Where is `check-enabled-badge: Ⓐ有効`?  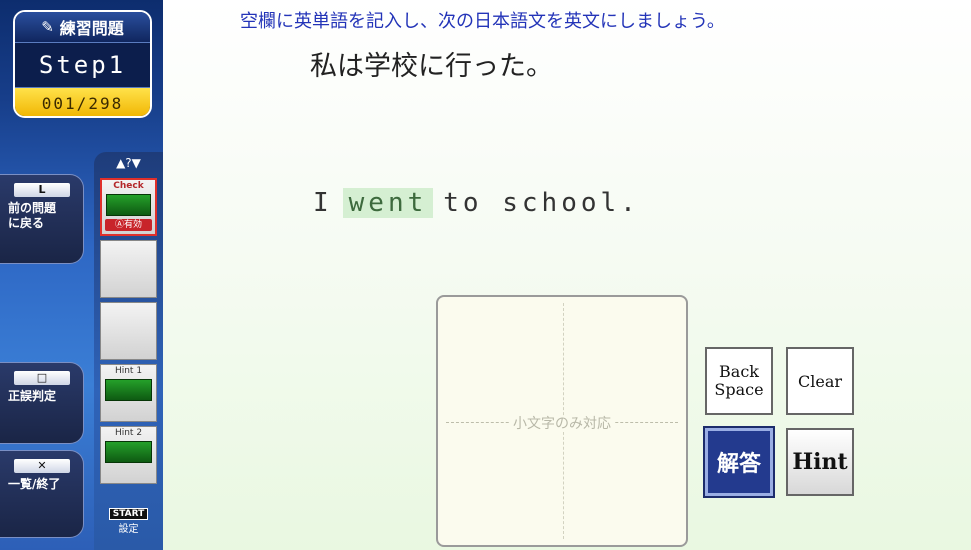
check-enabled-badge: Ⓐ有効 is located at coordinates (128, 225).